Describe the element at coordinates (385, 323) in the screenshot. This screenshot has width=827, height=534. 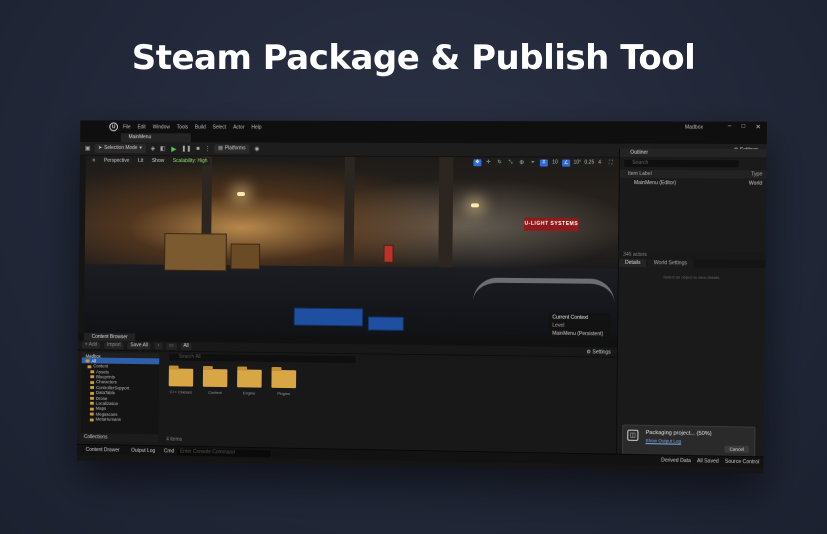
I see `viewport-pallet` at that location.